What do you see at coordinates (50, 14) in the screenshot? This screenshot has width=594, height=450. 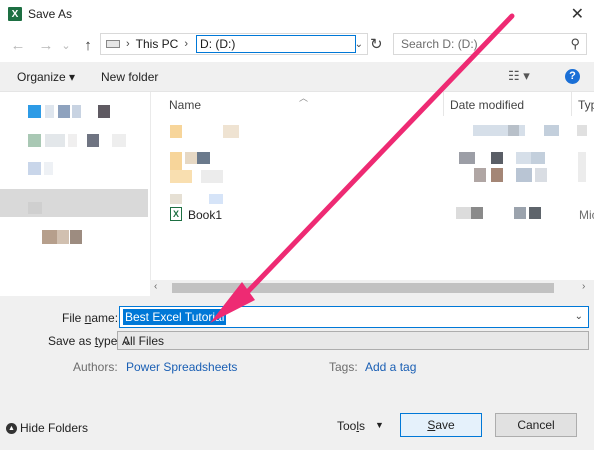 I see `window-title: Save As` at bounding box center [50, 14].